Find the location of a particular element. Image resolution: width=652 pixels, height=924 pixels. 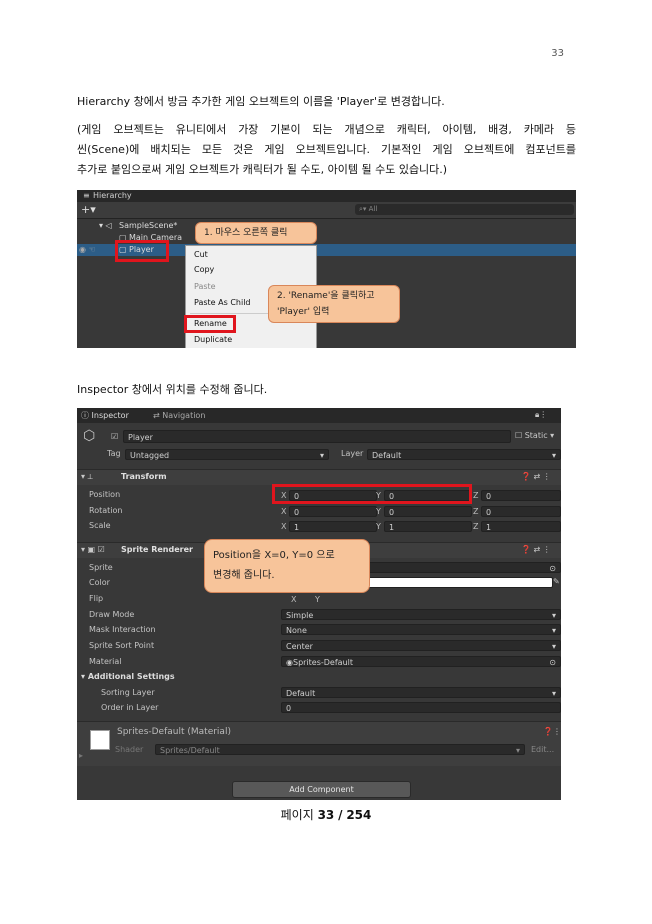

material-icon: ◉ is located at coordinates (289, 662).